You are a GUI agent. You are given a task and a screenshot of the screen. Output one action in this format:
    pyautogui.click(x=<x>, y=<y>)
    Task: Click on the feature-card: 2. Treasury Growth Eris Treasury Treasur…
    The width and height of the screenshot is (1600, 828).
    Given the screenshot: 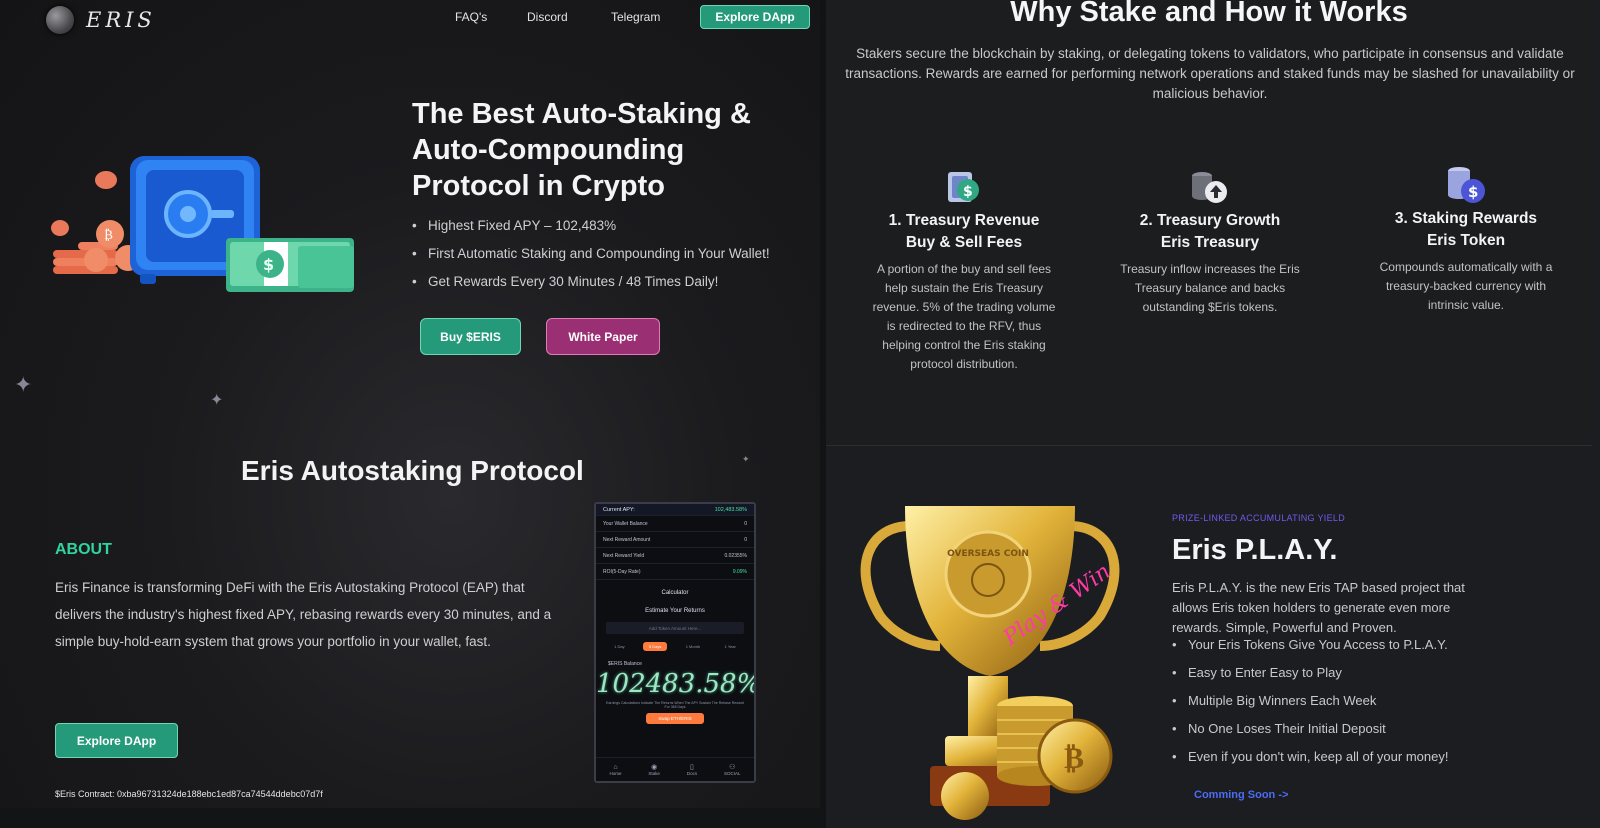 What is the action you would take?
    pyautogui.click(x=1210, y=242)
    